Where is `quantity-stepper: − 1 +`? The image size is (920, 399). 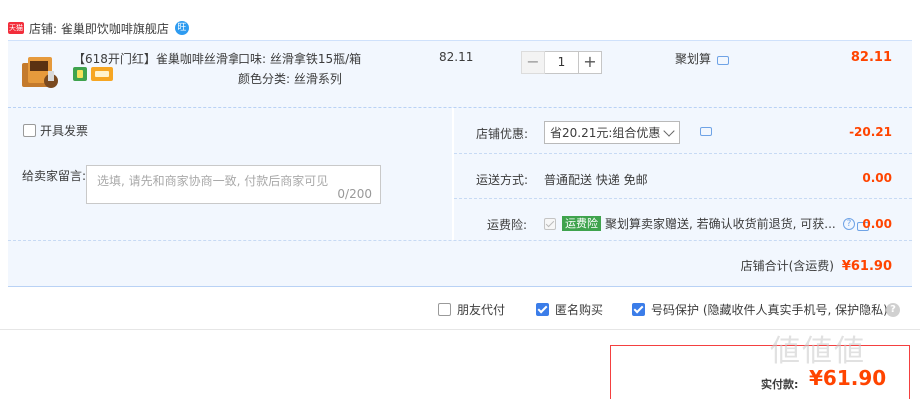
quantity-stepper: − 1 + is located at coordinates (561, 62).